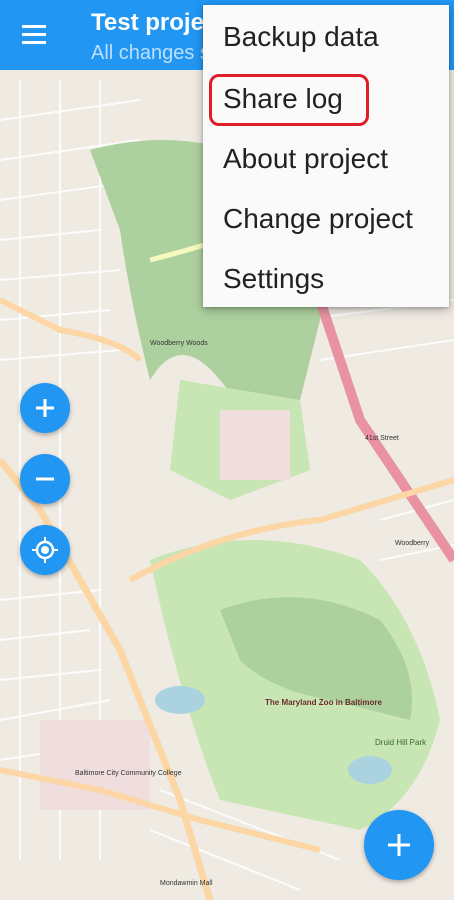 The width and height of the screenshot is (454, 900). I want to click on map-label: Mondawmin Mall, so click(186, 883).